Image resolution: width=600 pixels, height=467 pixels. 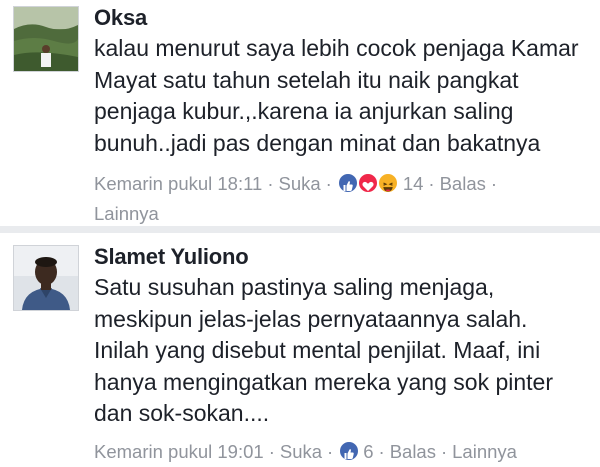 What do you see at coordinates (413, 183) in the screenshot?
I see `reaction-count: 14` at bounding box center [413, 183].